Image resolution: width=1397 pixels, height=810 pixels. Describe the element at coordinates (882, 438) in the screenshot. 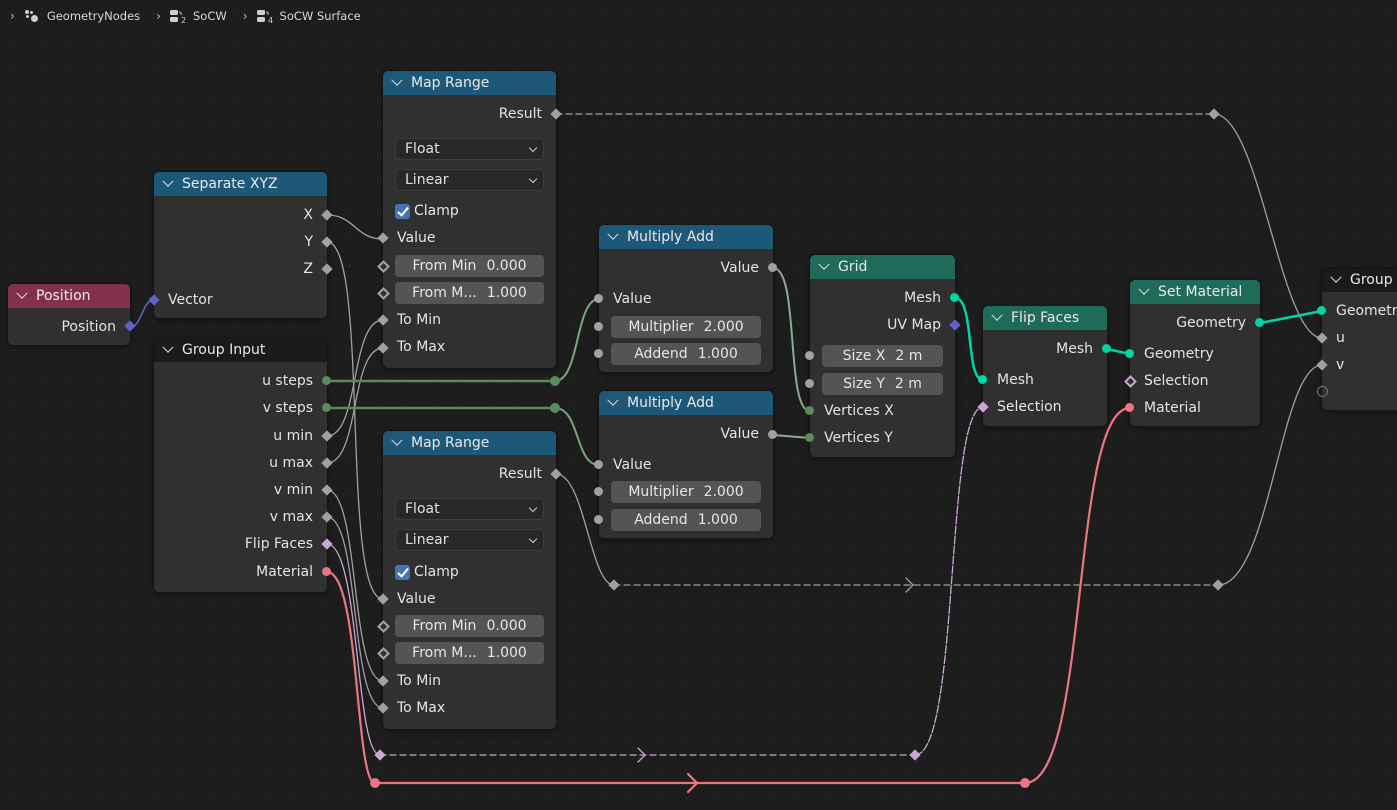

I see `input-socket-row: Vertices Y` at that location.